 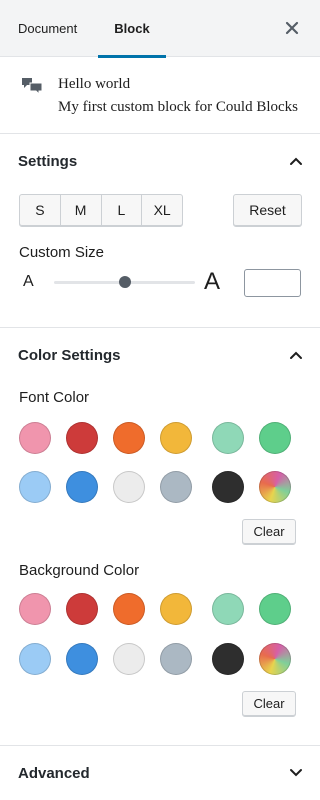 What do you see at coordinates (54, 397) in the screenshot?
I see `font-color-label: Font Color` at bounding box center [54, 397].